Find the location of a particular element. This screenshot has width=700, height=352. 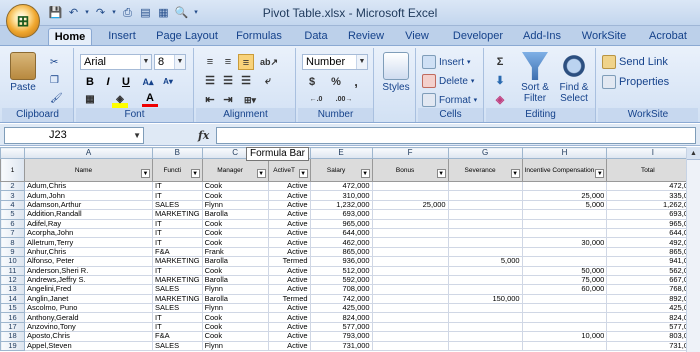

row-header: 15 is located at coordinates (12, 308).